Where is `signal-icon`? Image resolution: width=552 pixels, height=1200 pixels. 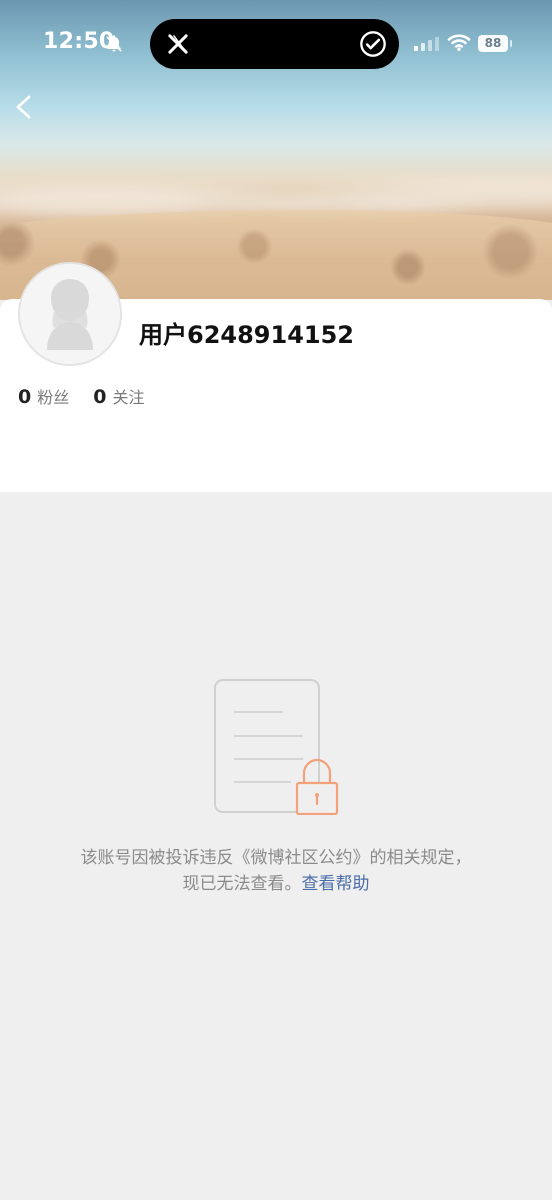
signal-icon is located at coordinates (426, 44).